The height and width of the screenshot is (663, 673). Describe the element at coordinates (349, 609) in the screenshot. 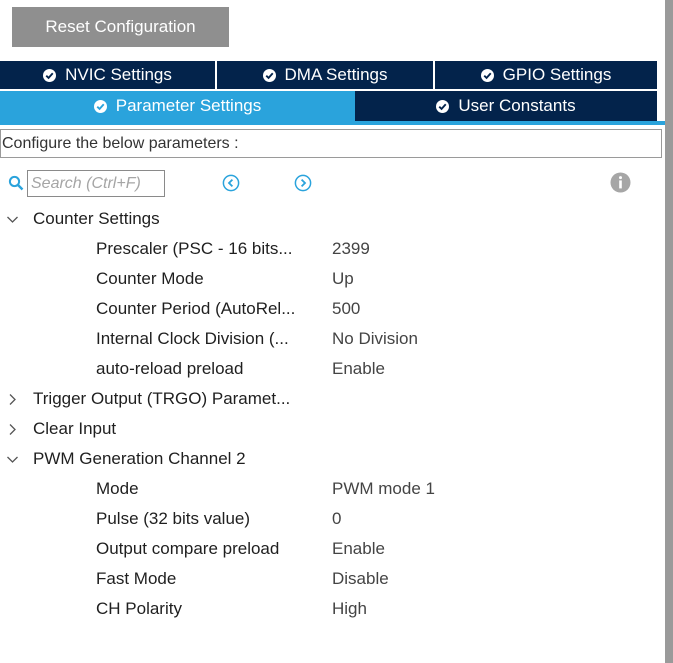

I see `param-value: High` at that location.